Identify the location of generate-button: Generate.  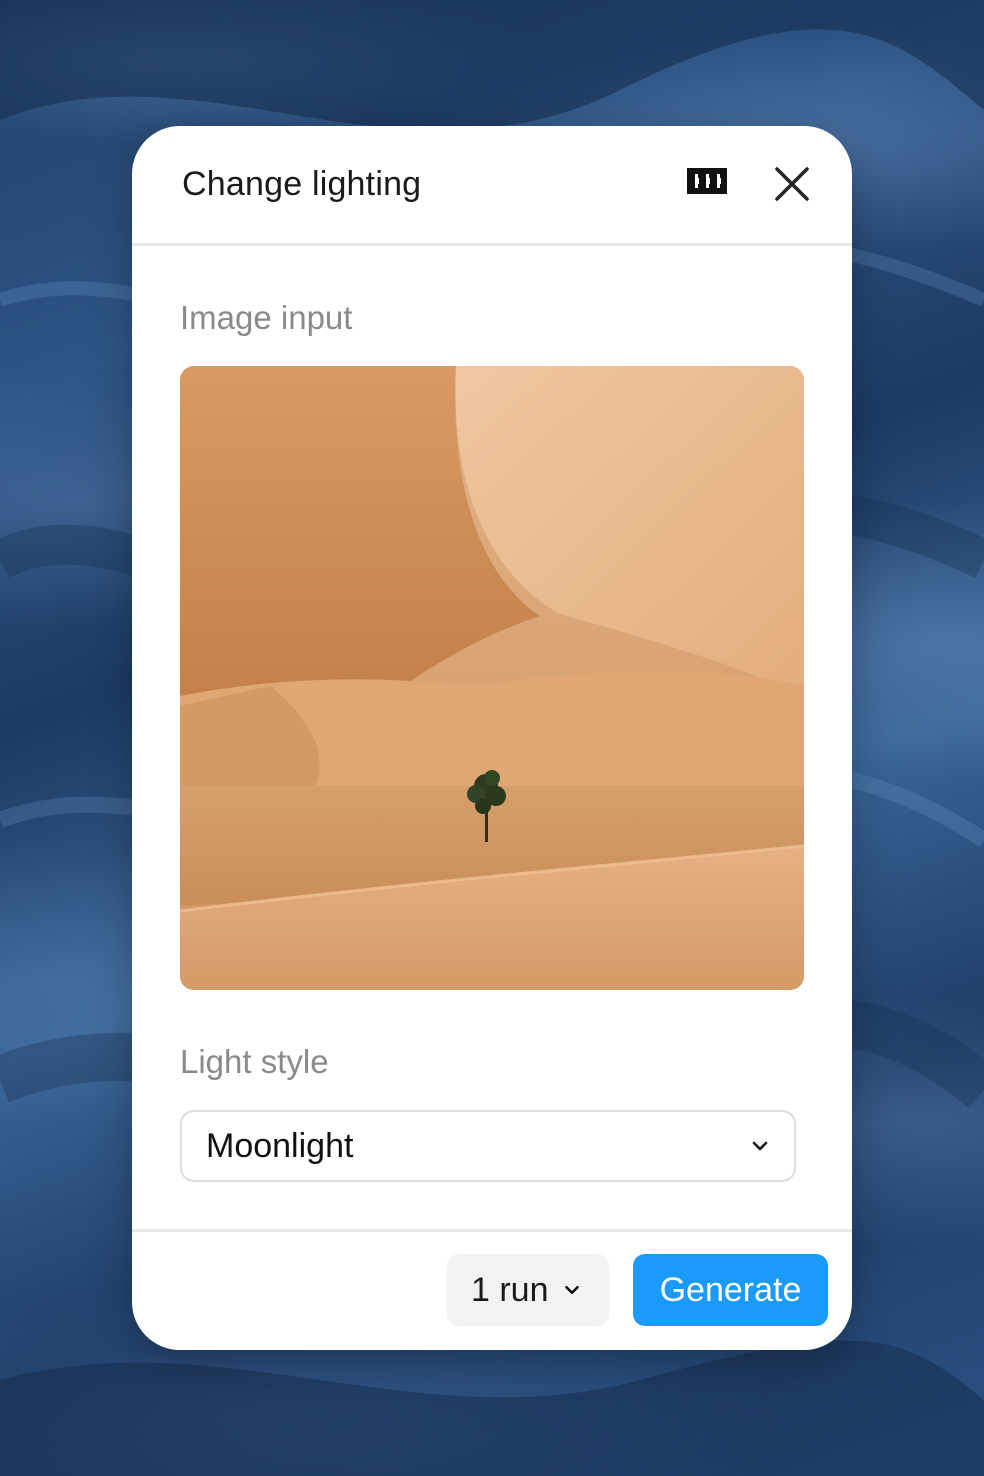
(730, 1290).